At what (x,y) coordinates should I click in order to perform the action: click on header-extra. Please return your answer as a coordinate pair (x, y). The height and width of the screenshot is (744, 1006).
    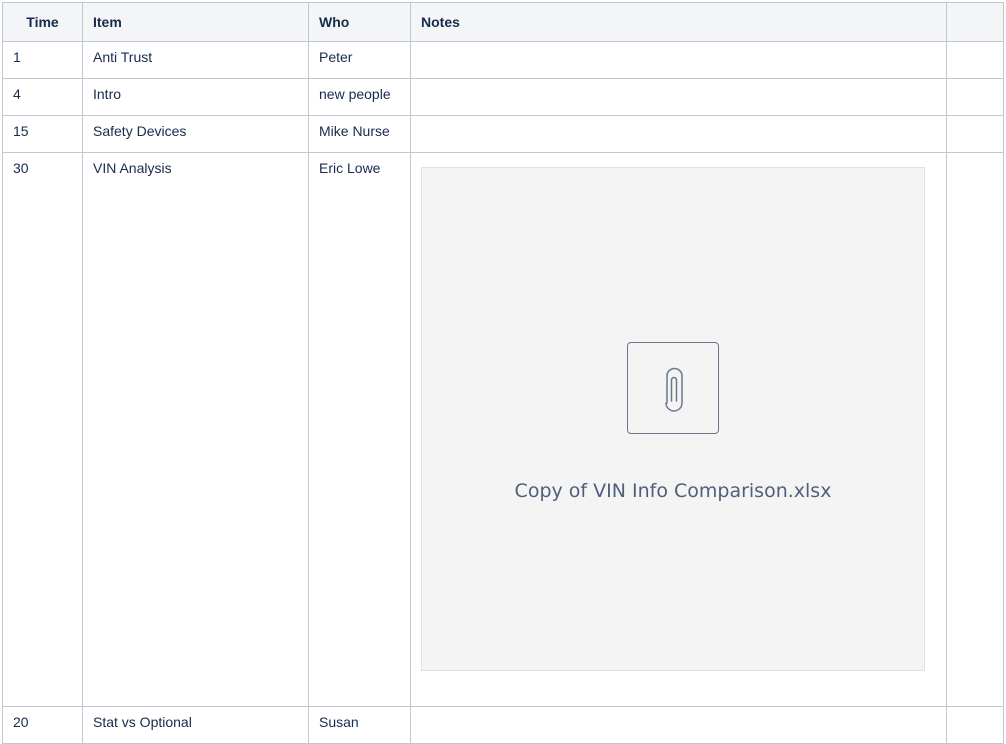
    Looking at the image, I should click on (975, 22).